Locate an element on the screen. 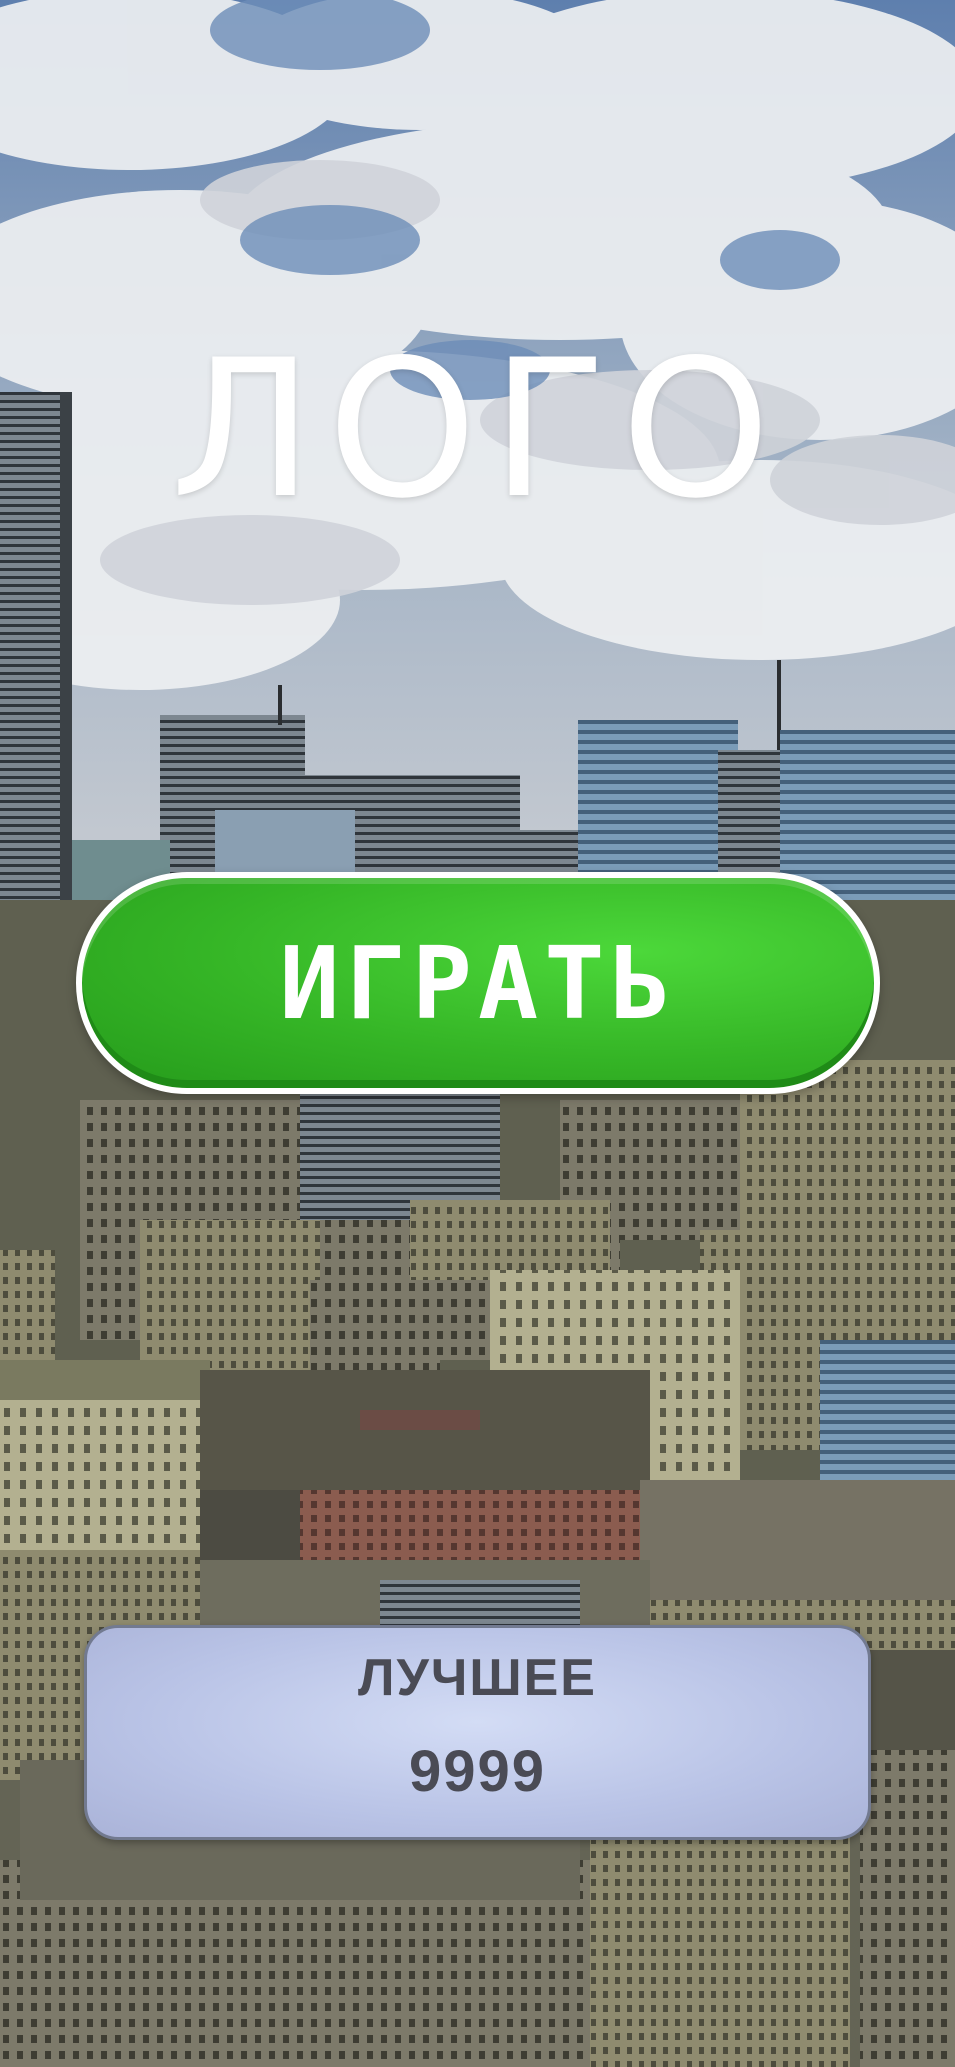  best-score-label: ЛУЧШЕЕ is located at coordinates (477, 1678).